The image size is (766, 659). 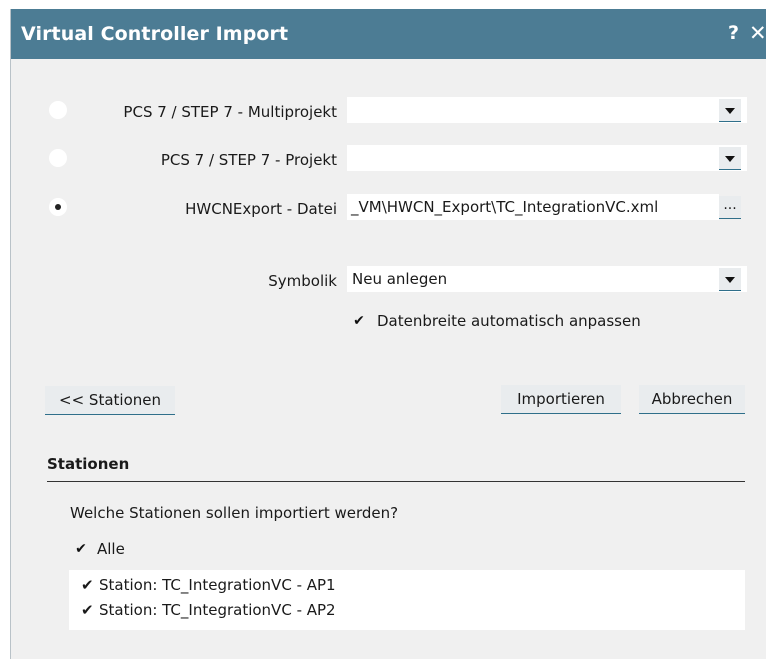 What do you see at coordinates (730, 158) in the screenshot?
I see `projekt-chevron-down-icon` at bounding box center [730, 158].